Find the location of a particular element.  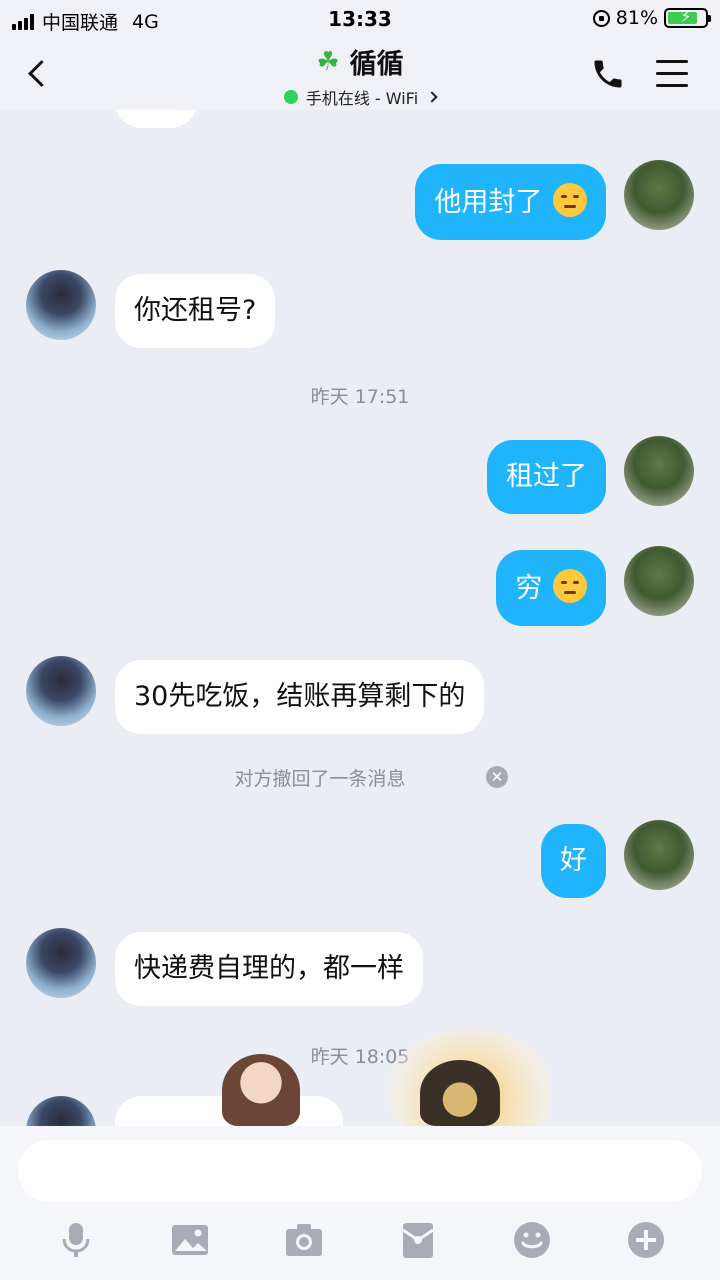

online-status-text: 手机在线 - WiFi is located at coordinates (362, 98).